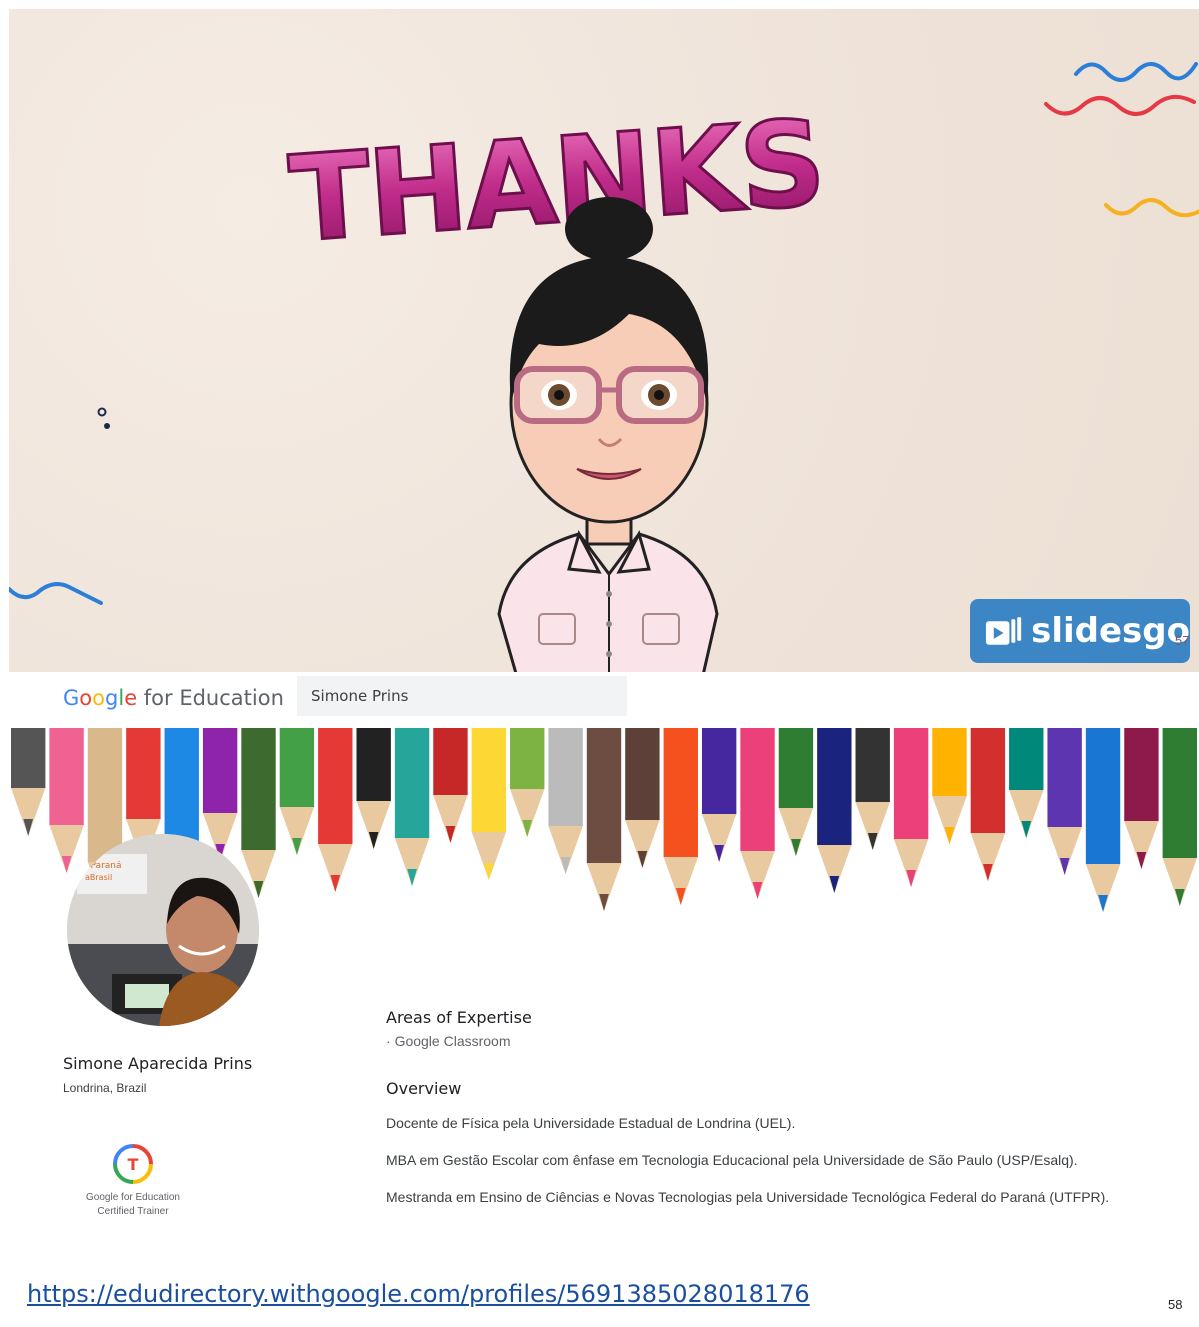  What do you see at coordinates (158, 1063) in the screenshot?
I see `profile-name: Simone Aparecida Prins` at bounding box center [158, 1063].